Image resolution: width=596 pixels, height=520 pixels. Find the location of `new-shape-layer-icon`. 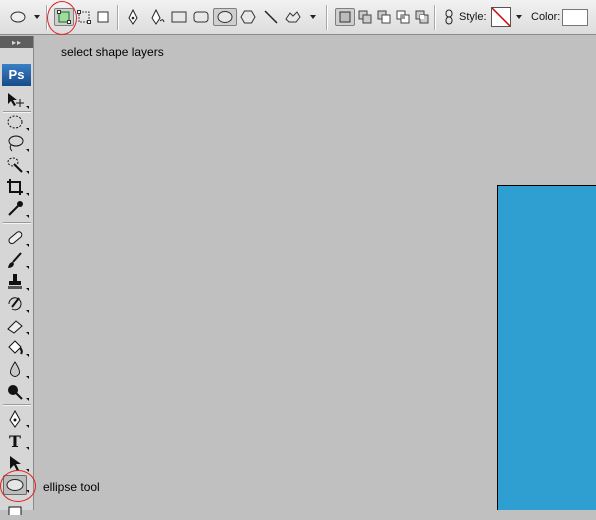

new-shape-layer-icon is located at coordinates (345, 17).